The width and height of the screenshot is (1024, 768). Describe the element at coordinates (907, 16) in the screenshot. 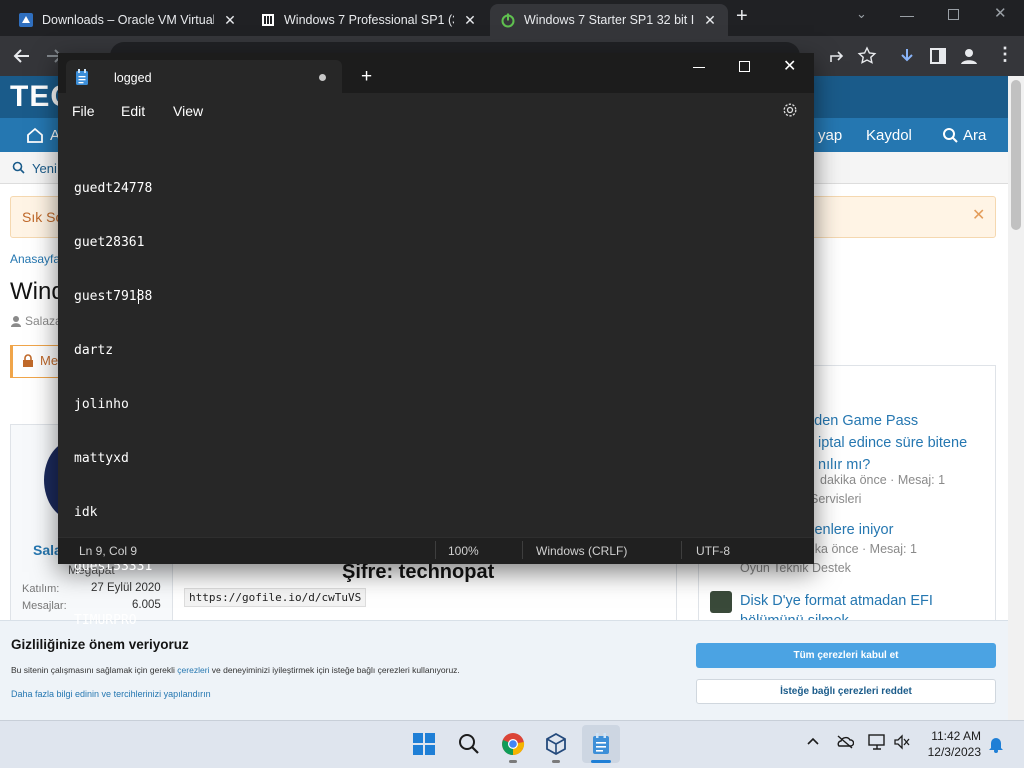

I see `minimize-window-icon` at that location.